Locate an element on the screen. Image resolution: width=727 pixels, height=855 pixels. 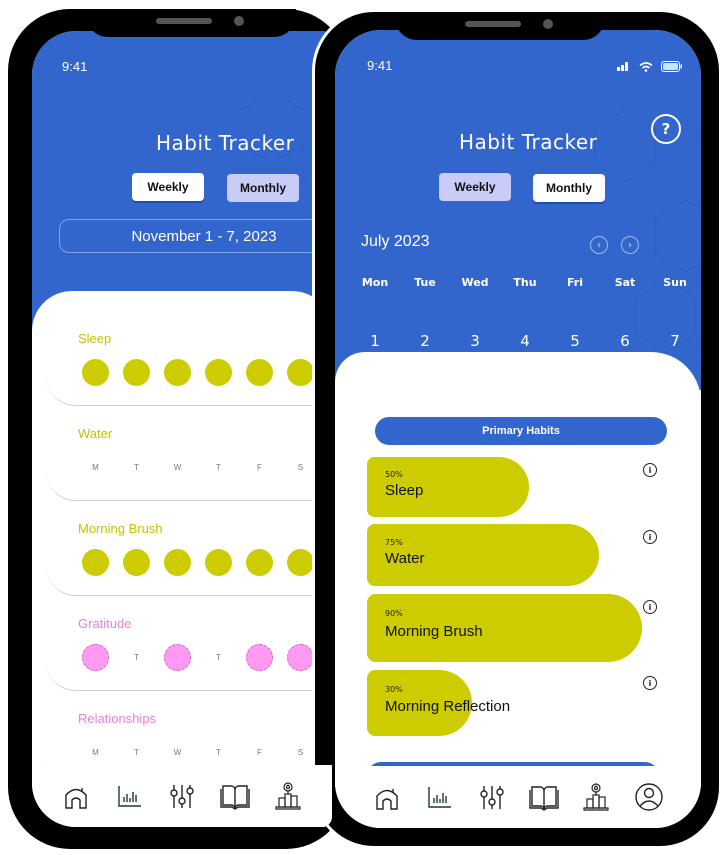
habit-card: Water M T W T F S is located at coordinates (189, 456).